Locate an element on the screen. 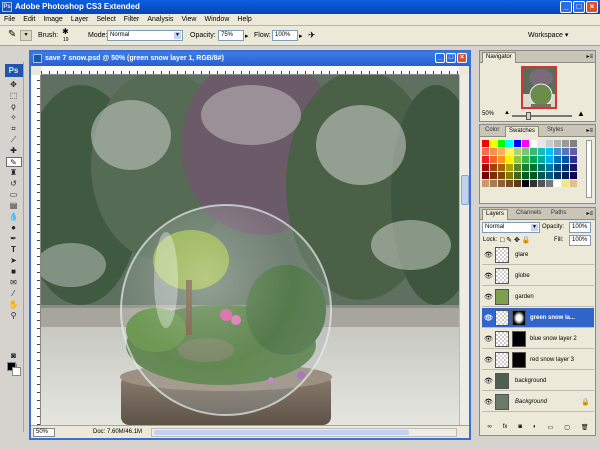 The image size is (600, 450). swatch-scrollbar is located at coordinates (589, 169).